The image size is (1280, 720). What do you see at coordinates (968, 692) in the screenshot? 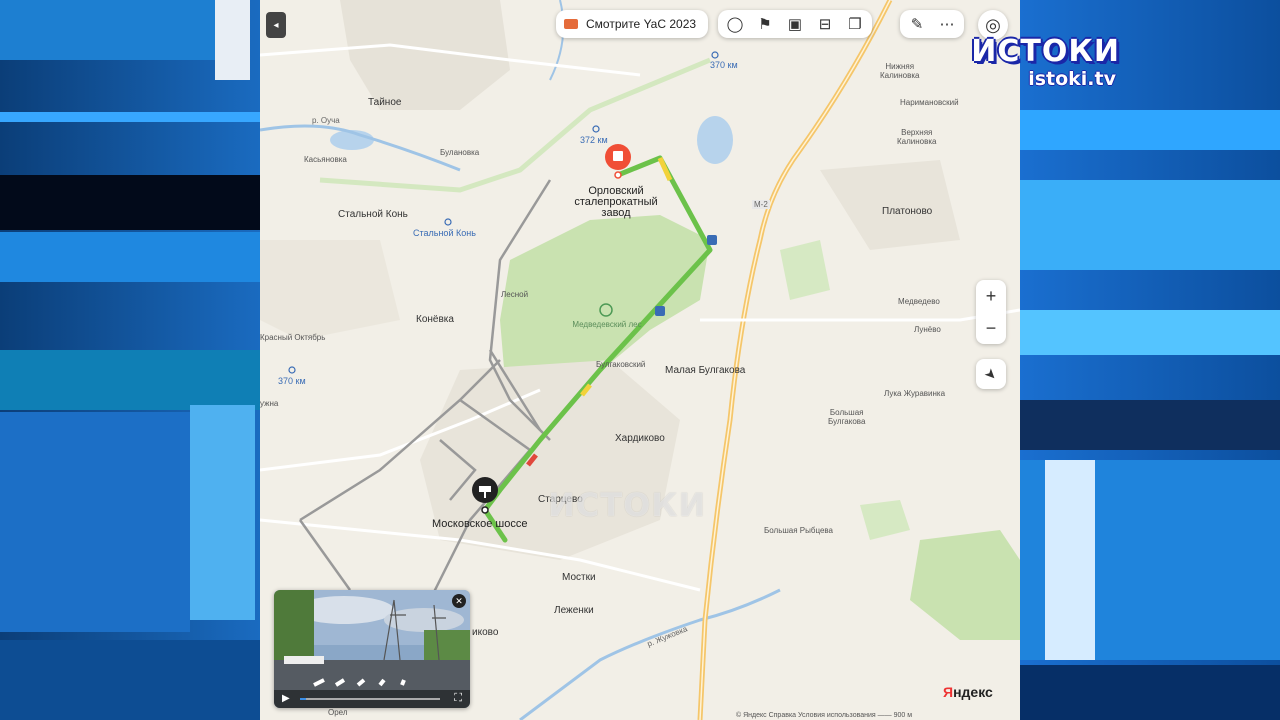
I see `yandex-logo: Яндекс` at bounding box center [968, 692].